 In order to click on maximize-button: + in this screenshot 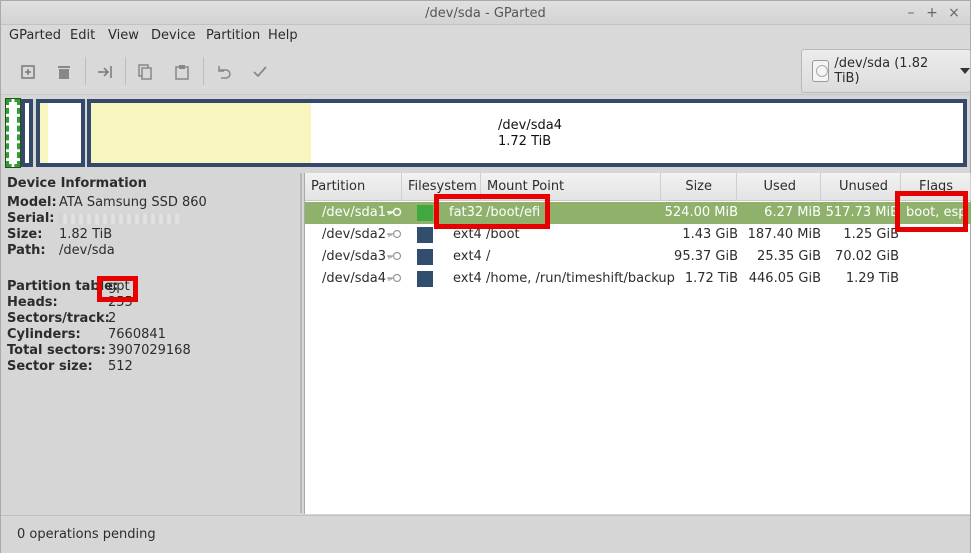, I will do `click(932, 13)`.